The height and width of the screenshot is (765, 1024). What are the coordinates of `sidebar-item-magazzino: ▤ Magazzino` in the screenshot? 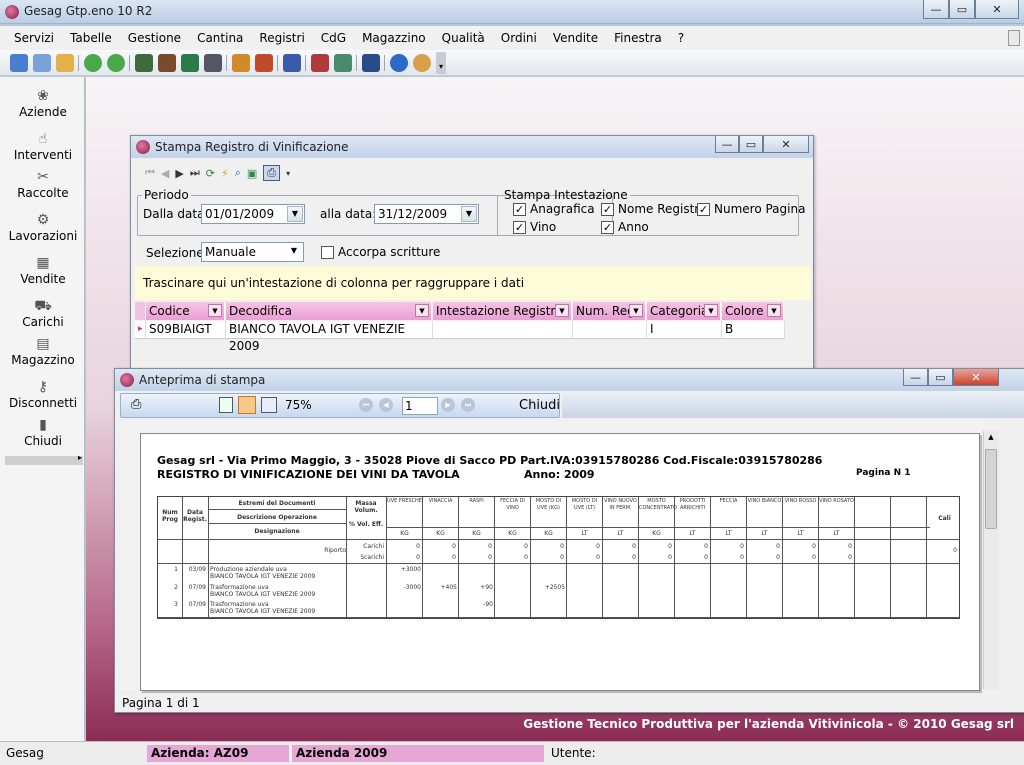 It's located at (43, 351).